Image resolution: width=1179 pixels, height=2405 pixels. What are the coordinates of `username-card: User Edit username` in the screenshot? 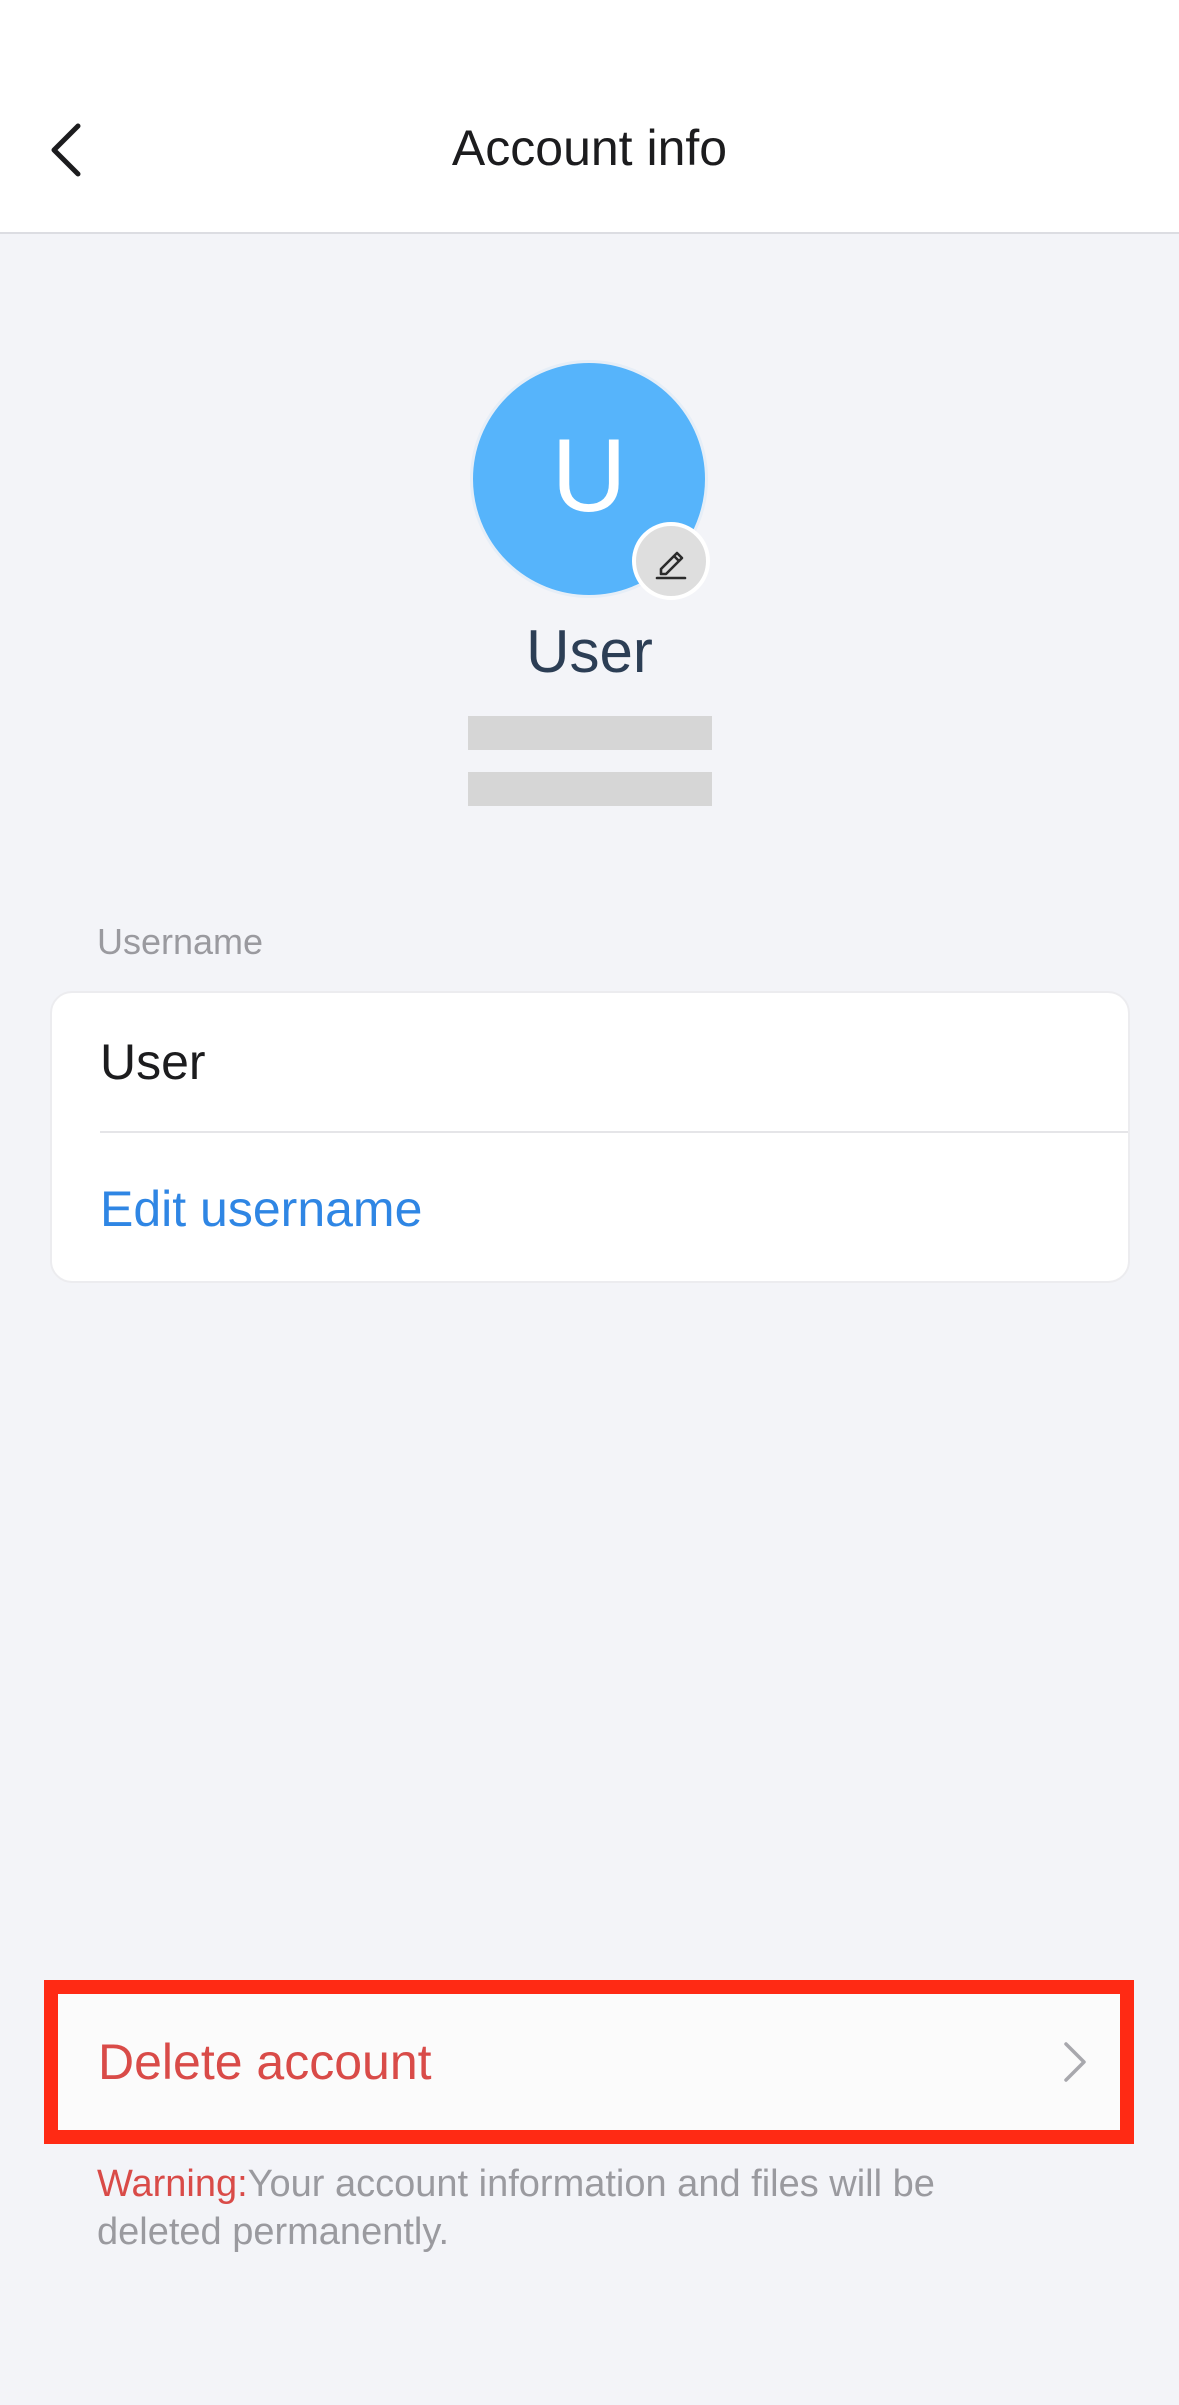 It's located at (590, 1137).